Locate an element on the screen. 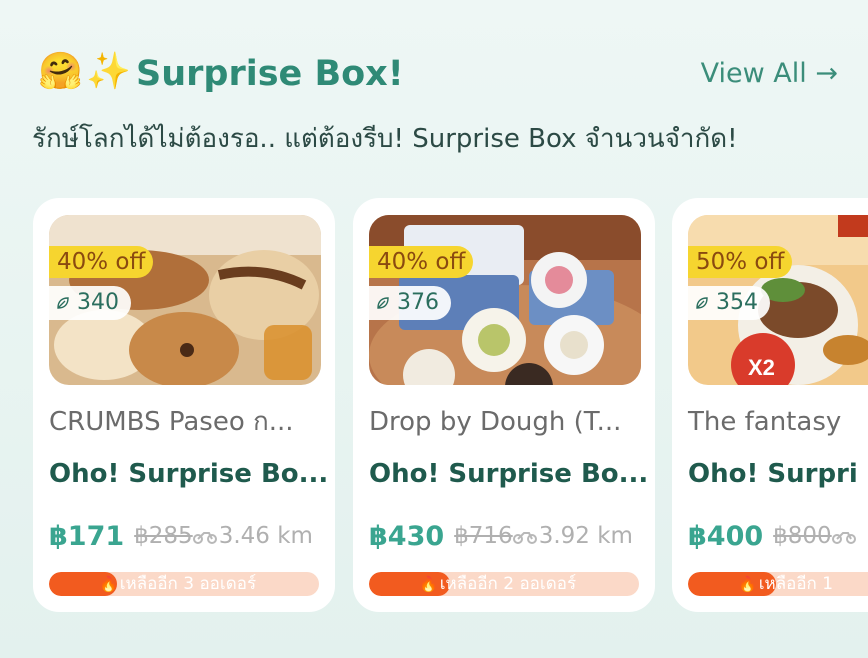 This screenshot has height=658, width=868. stock-label: 🔥 เหลืออีก 3 ออเดอร์ is located at coordinates (177, 584).